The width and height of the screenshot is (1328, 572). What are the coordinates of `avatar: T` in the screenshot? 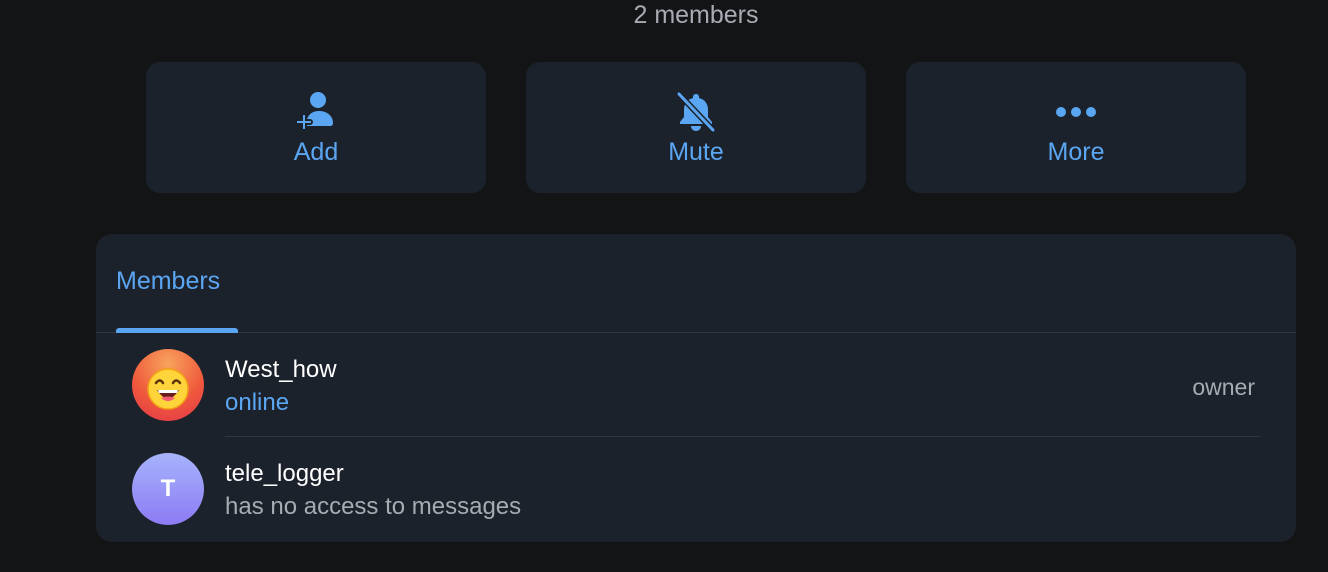 It's located at (168, 489).